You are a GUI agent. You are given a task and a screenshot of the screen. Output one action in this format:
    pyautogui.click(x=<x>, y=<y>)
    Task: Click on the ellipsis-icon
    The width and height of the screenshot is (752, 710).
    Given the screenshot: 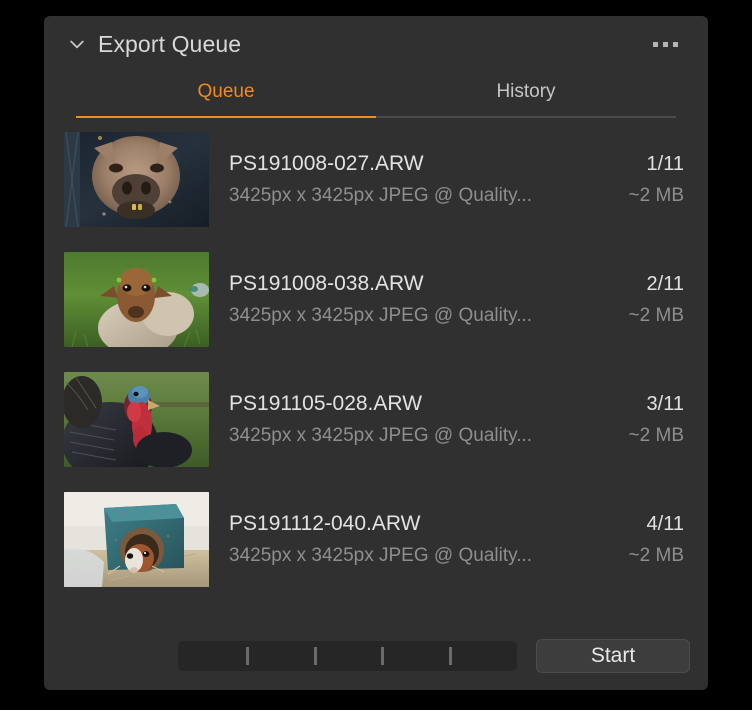 What is the action you would take?
    pyautogui.click(x=665, y=44)
    